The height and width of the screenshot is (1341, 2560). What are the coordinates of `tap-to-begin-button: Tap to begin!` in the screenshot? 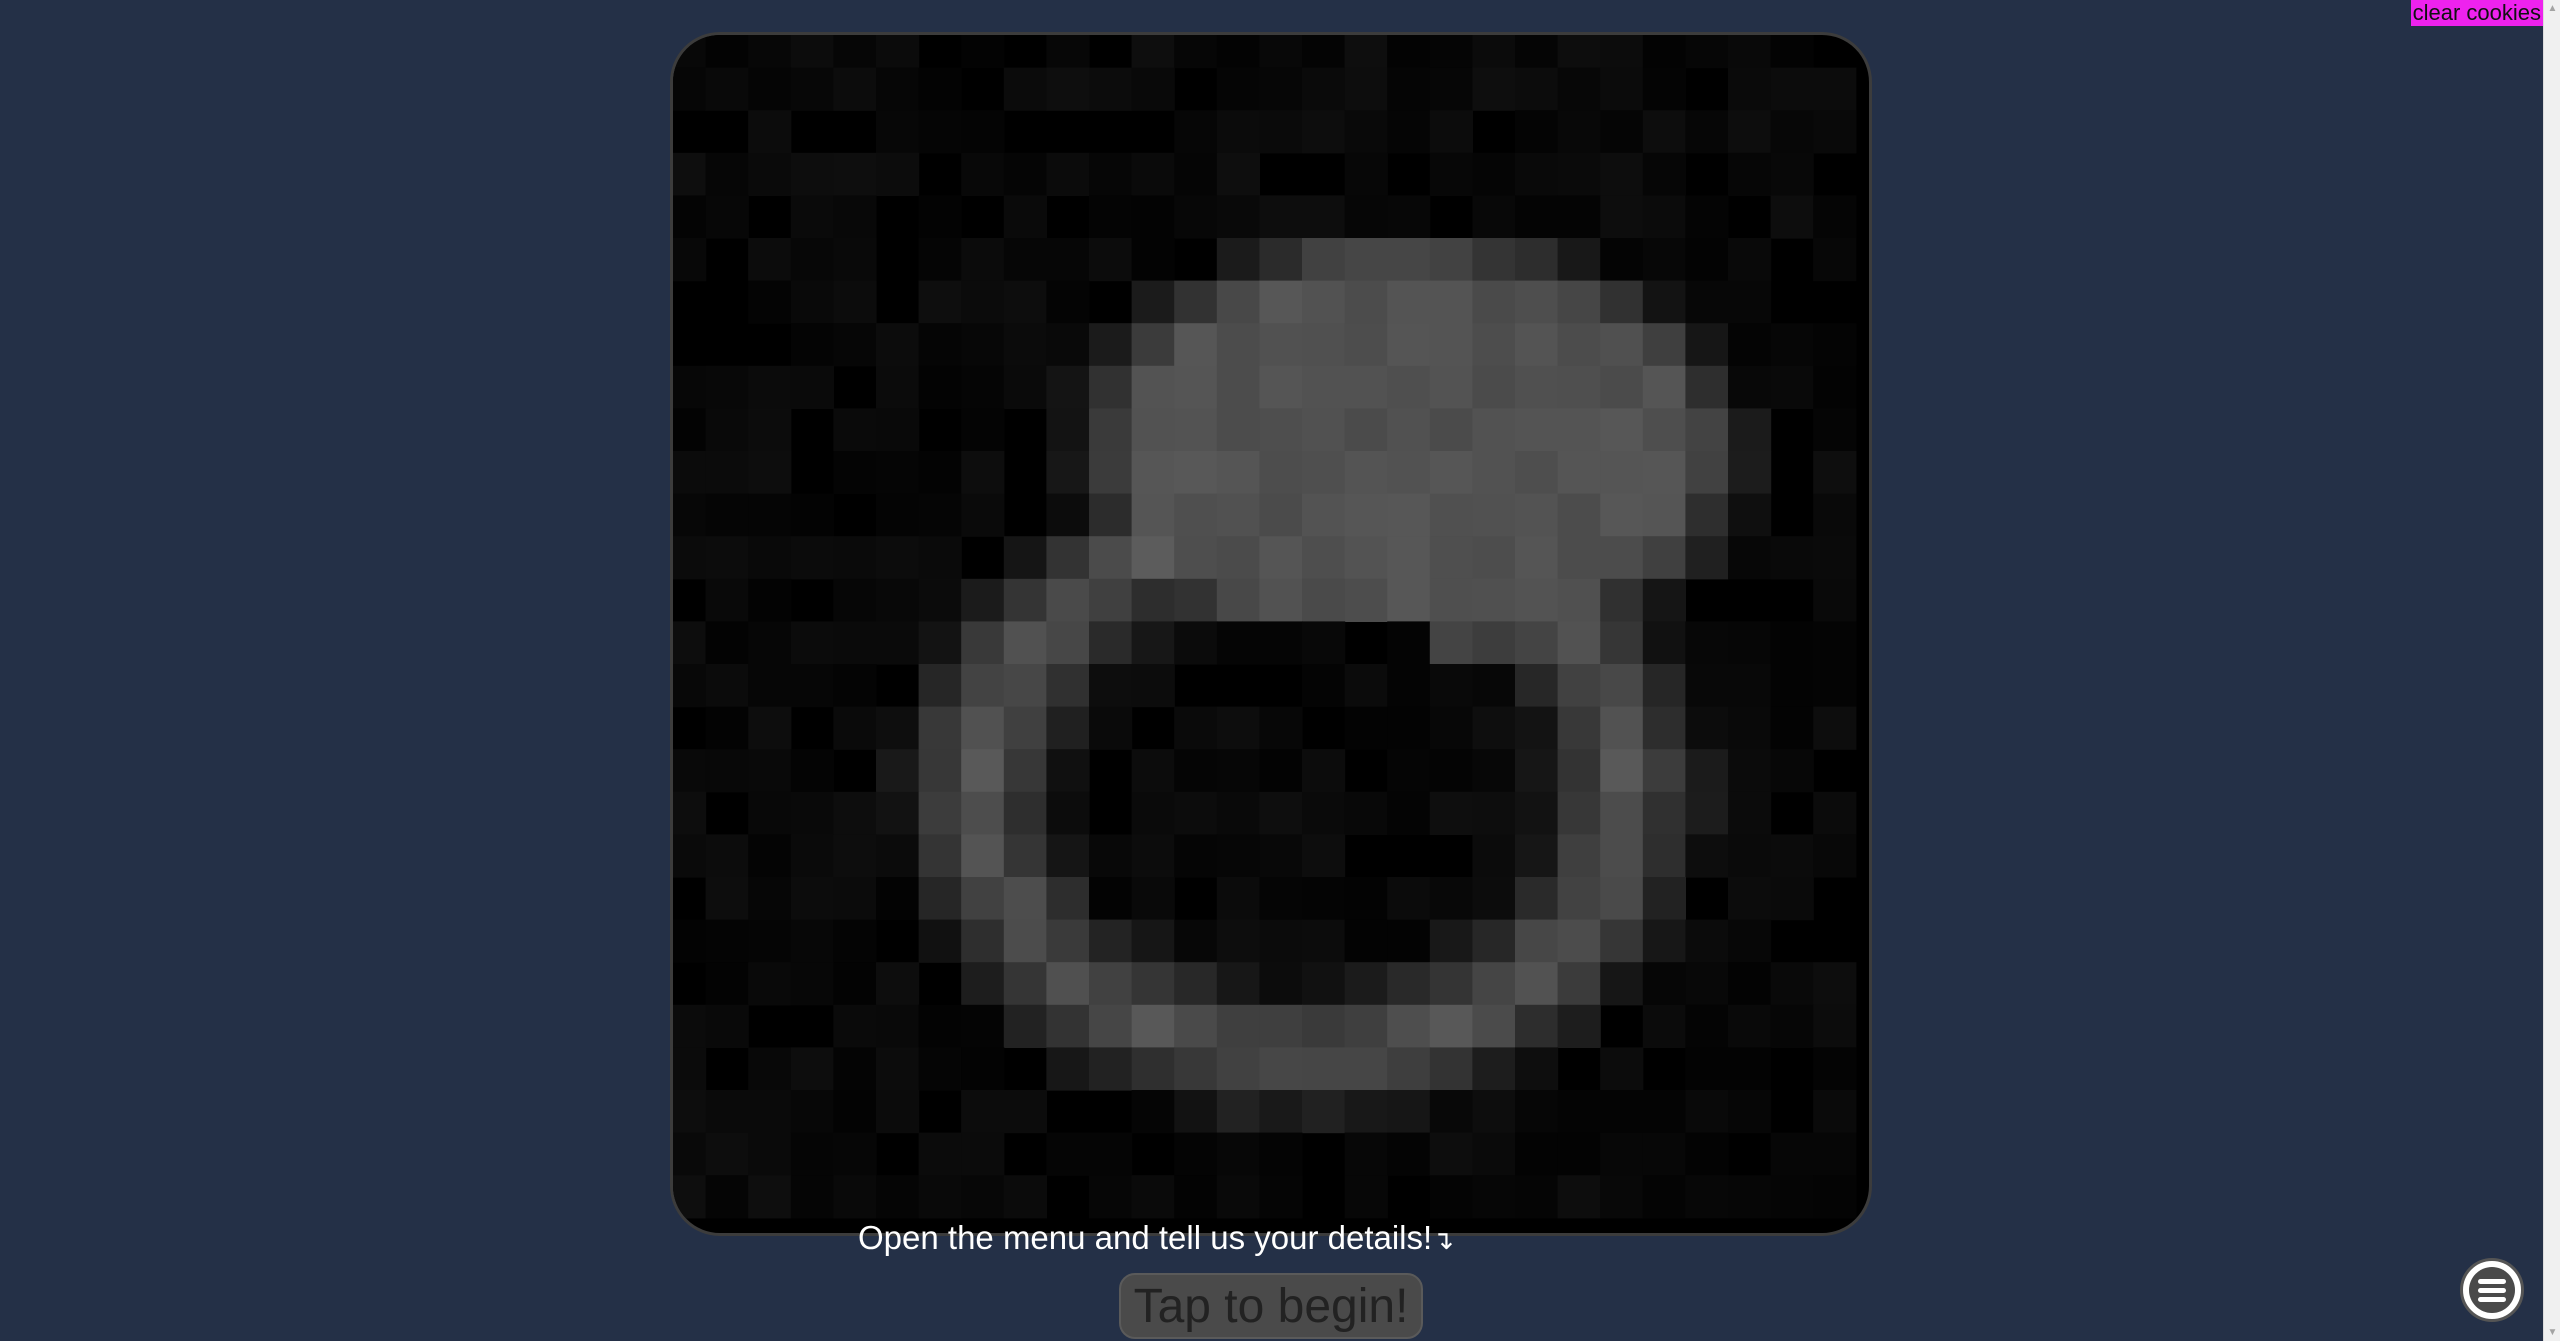 It's located at (1271, 1306).